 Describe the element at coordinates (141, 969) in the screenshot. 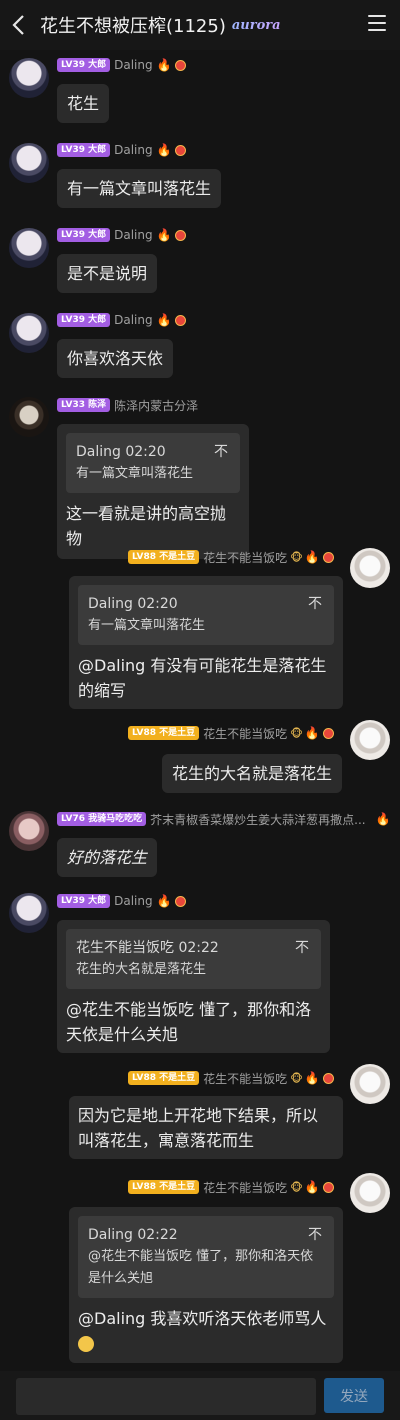

I see `quote-text: 花生的大名就是落花生` at that location.